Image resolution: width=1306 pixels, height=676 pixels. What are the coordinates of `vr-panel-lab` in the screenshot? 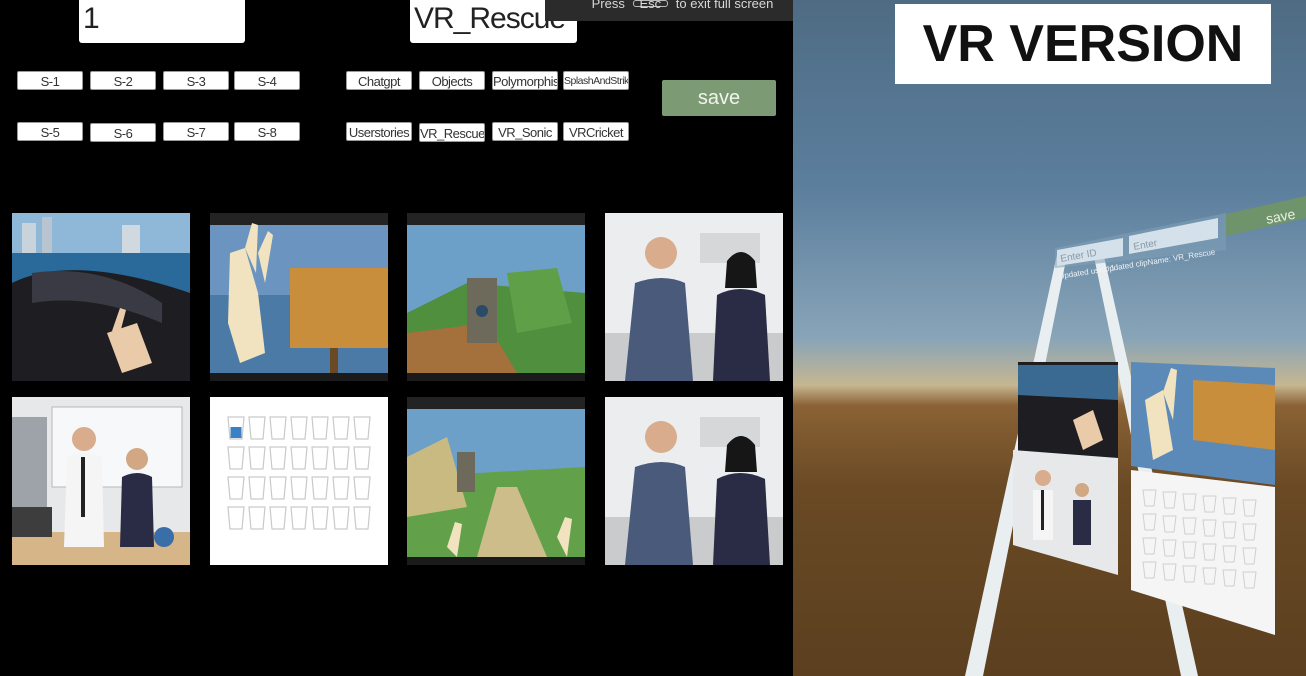 It's located at (1065, 512).